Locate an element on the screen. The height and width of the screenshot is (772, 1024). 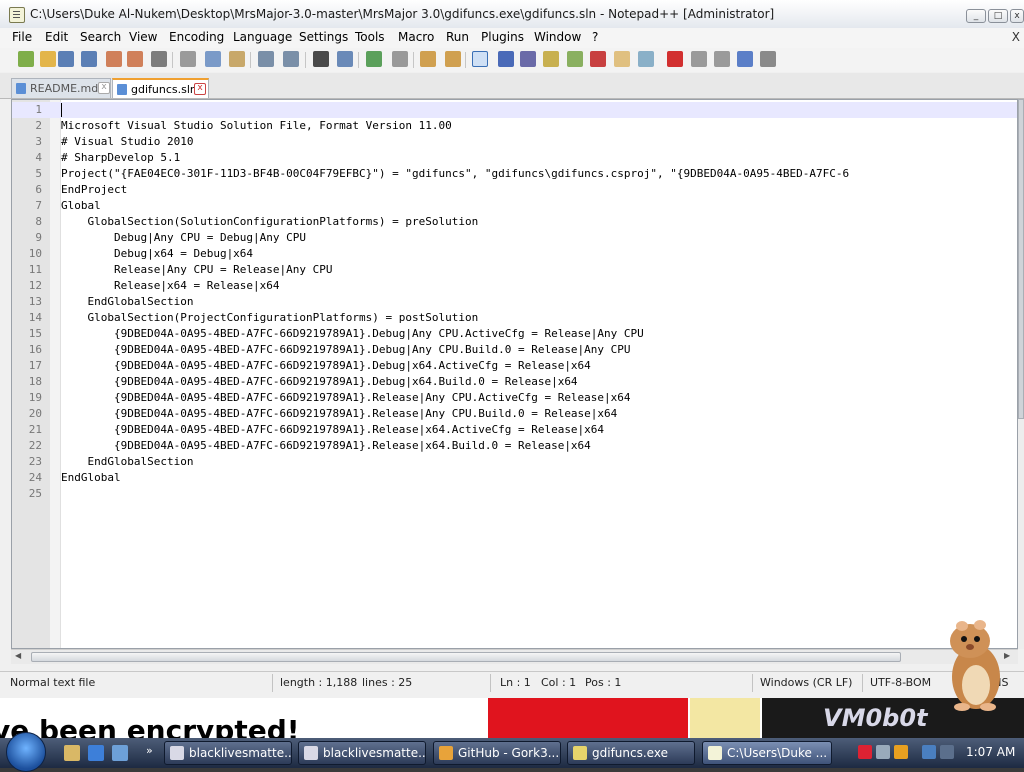
code-line: 9 Debug|Any CPU = Debug|Any CPU is located at coordinates (514, 238).